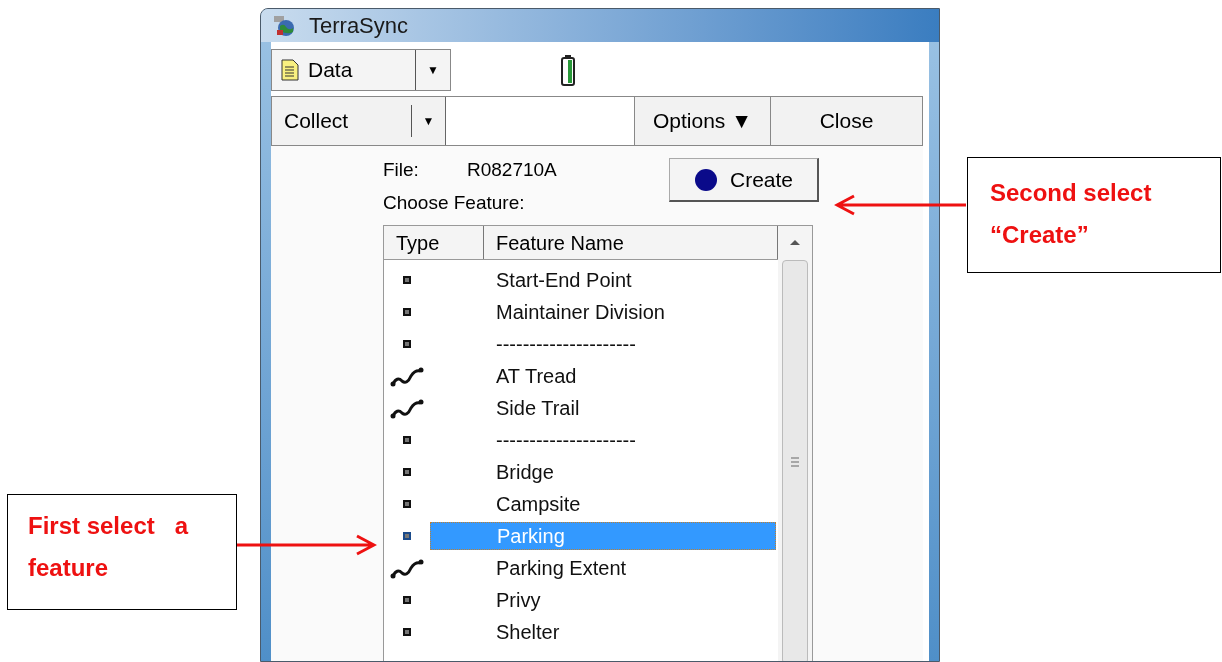 This screenshot has height=662, width=1222. Describe the element at coordinates (603, 472) in the screenshot. I see `feature-row: Bridge` at that location.